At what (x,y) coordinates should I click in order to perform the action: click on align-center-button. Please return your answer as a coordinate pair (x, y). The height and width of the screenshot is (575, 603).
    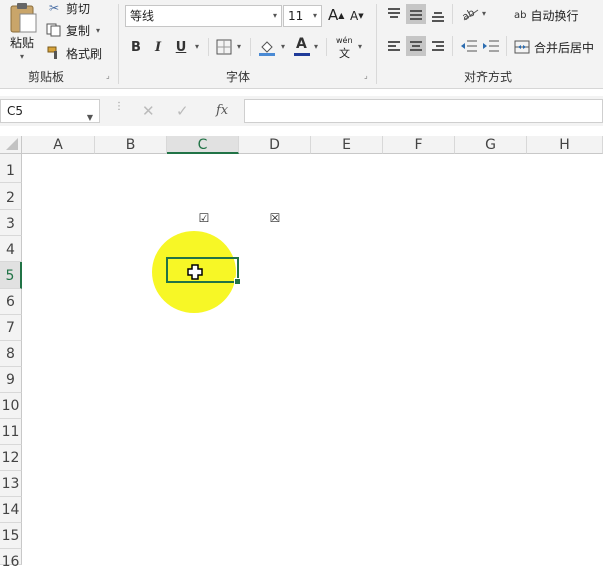
    Looking at the image, I should click on (416, 46).